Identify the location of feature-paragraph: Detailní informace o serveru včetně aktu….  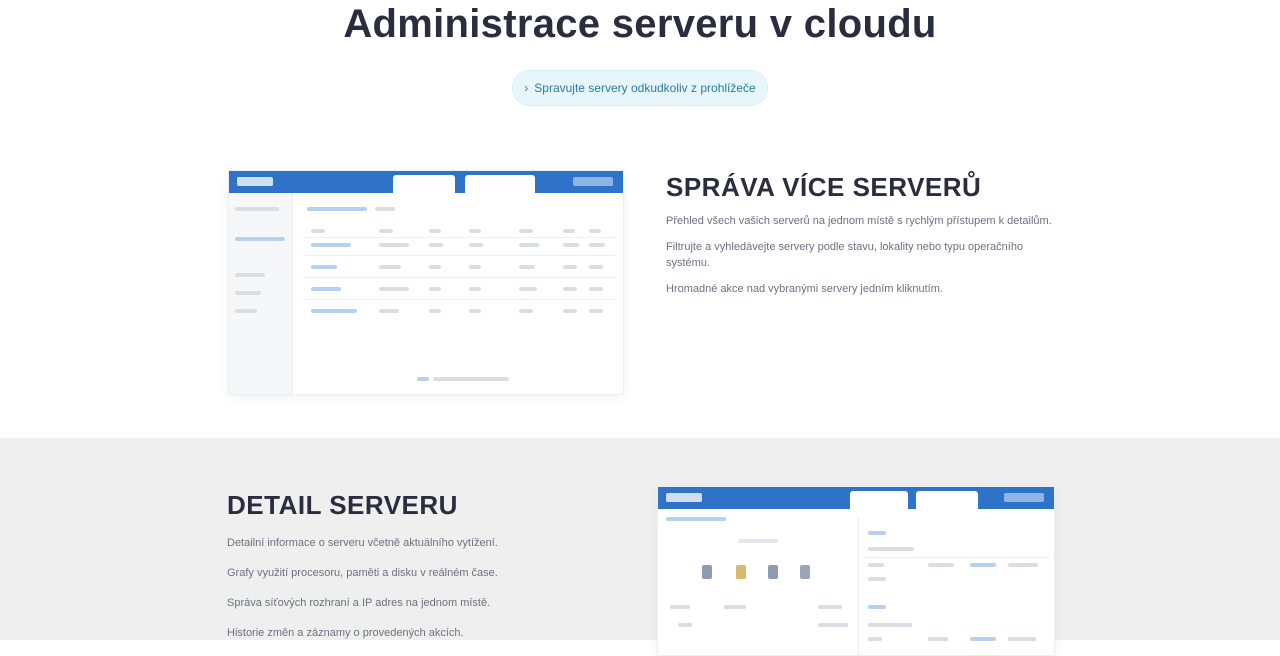
(362, 543).